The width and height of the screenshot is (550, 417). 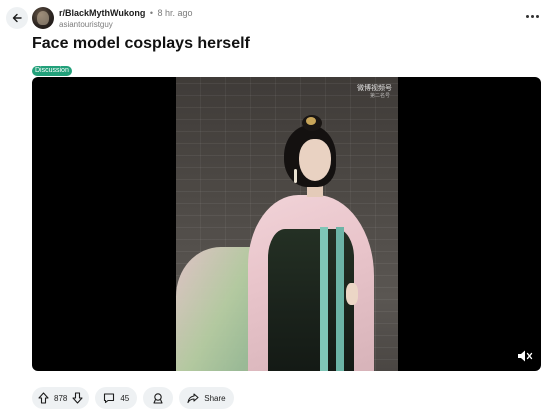 I want to click on award-button, so click(x=158, y=398).